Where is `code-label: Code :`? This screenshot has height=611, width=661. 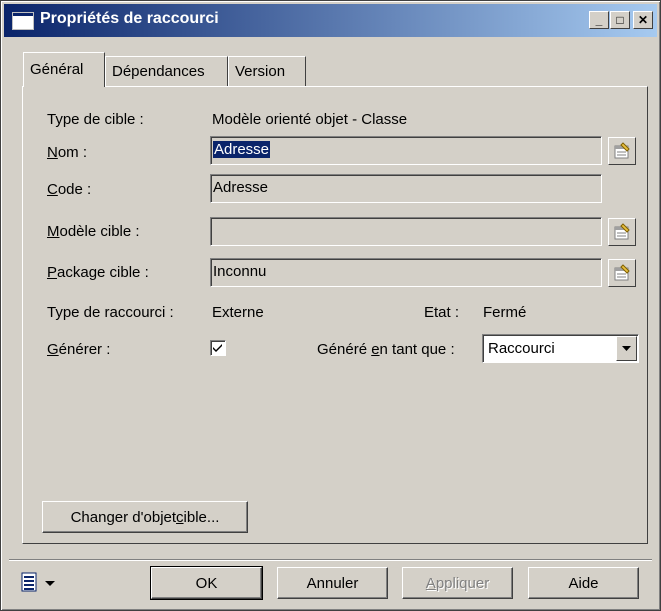
code-label: Code : is located at coordinates (69, 189).